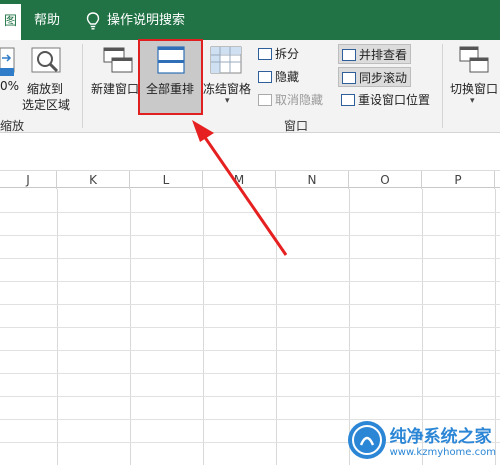 The image size is (500, 465). I want to click on watermark-logo-icon, so click(366, 440).